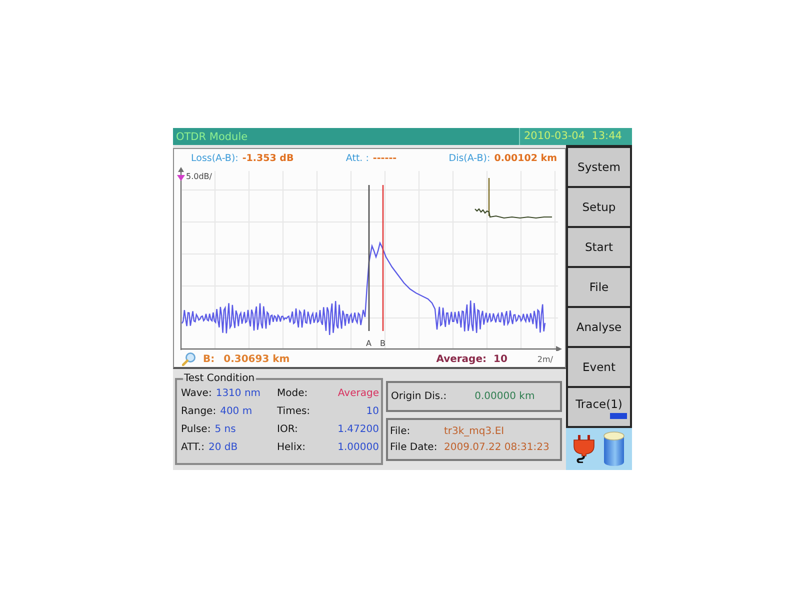 This screenshot has height=600, width=800. Describe the element at coordinates (475, 431) in the screenshot. I see `file-value: tr3k_mq3.EI` at that location.